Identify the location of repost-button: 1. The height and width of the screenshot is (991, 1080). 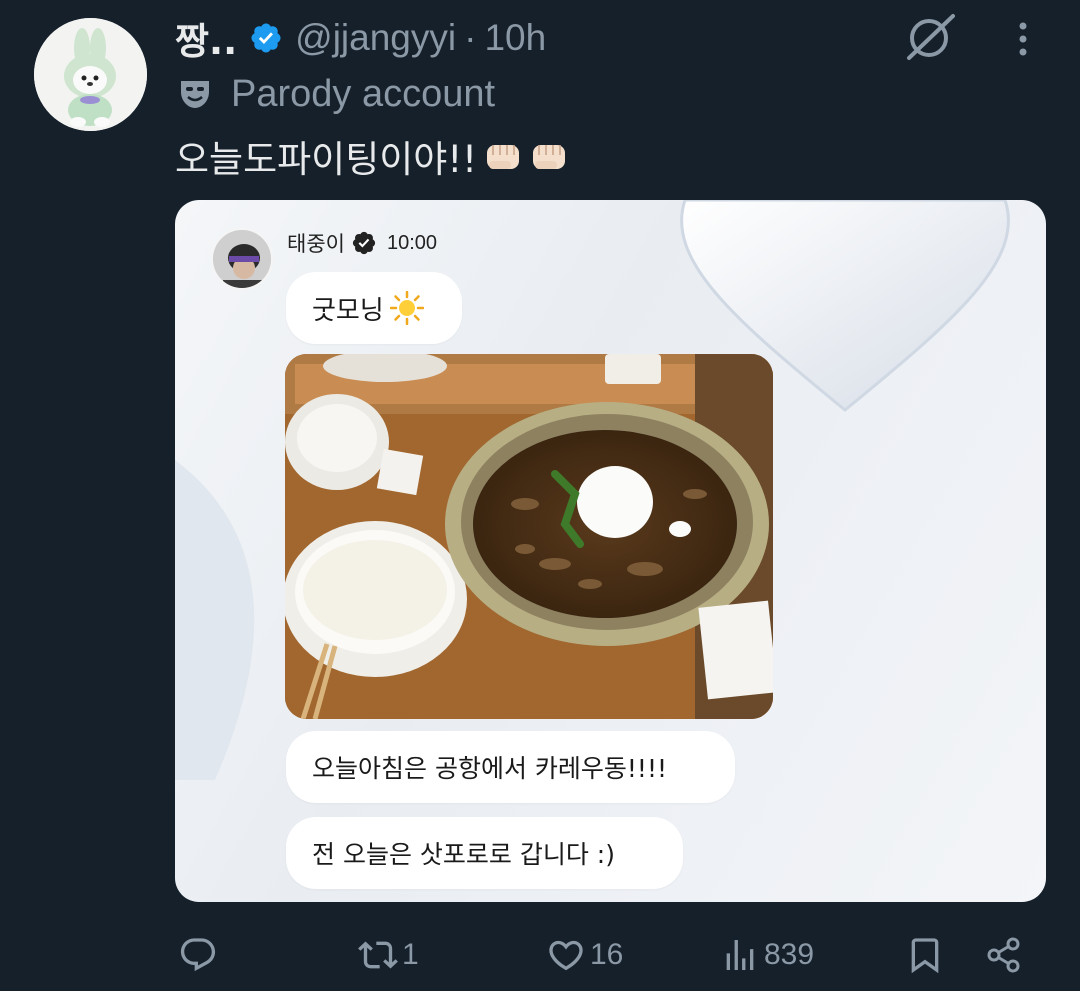
(388, 955).